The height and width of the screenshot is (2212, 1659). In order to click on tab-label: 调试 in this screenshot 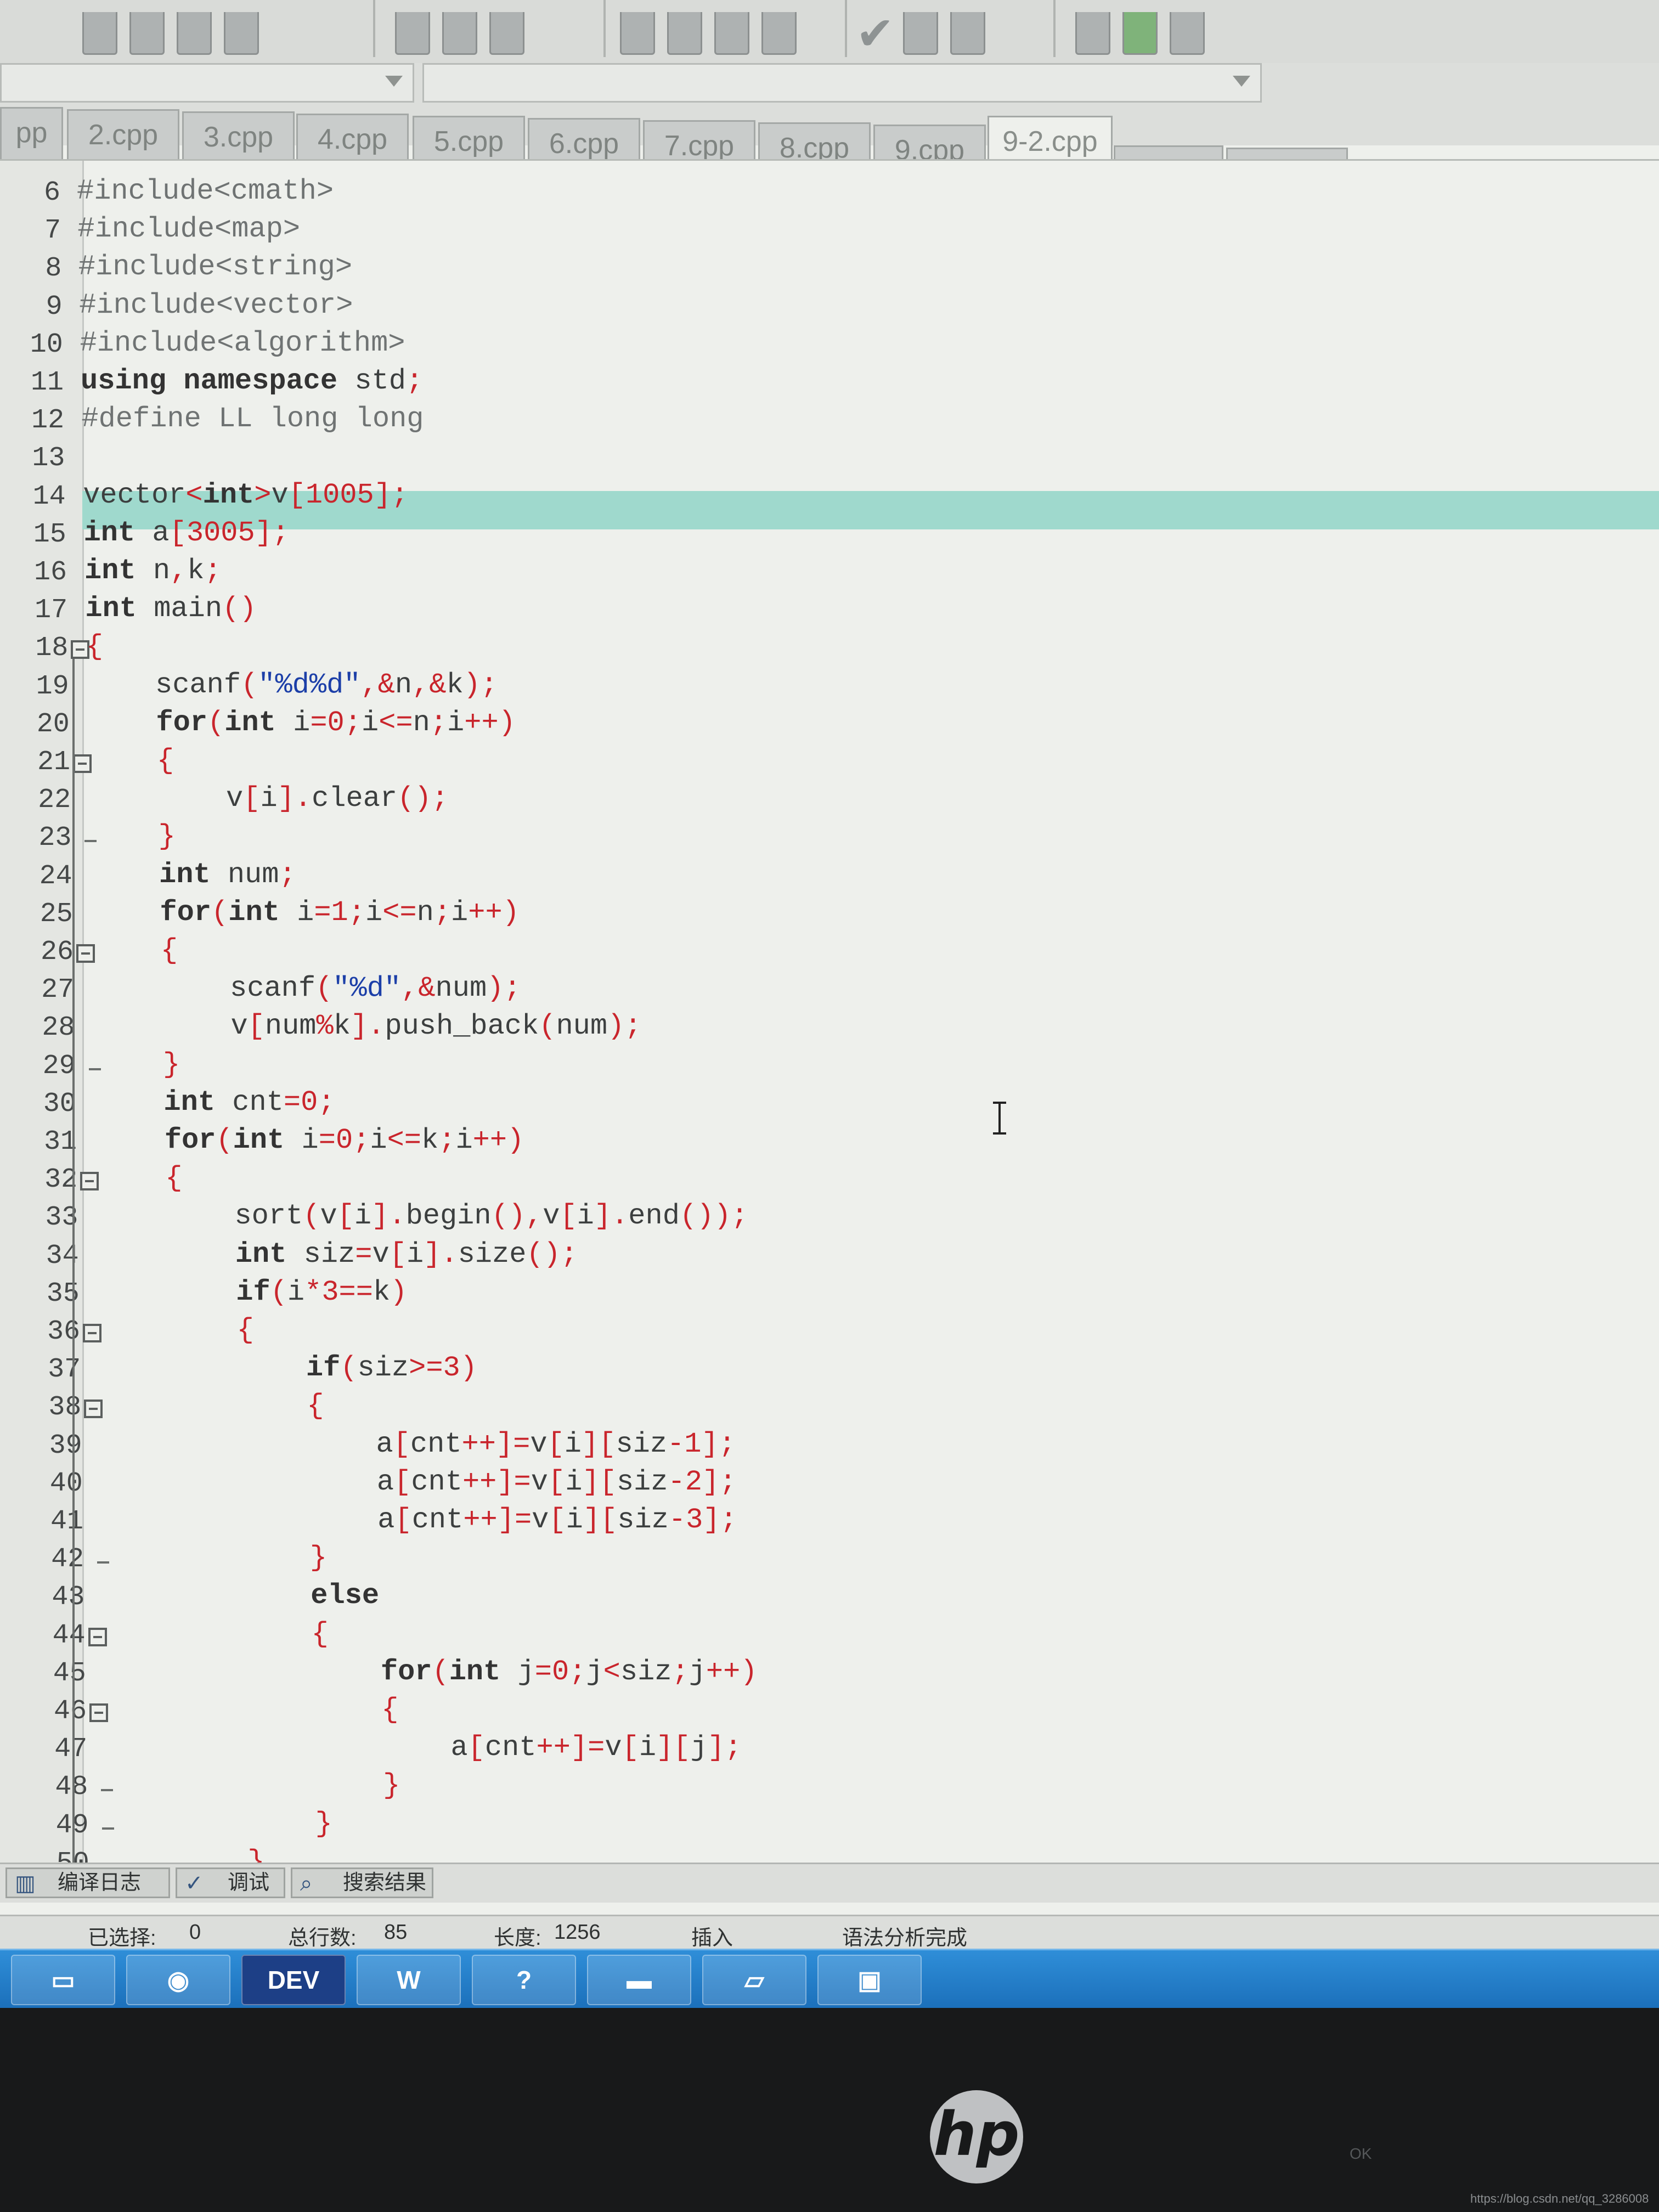, I will do `click(249, 1882)`.